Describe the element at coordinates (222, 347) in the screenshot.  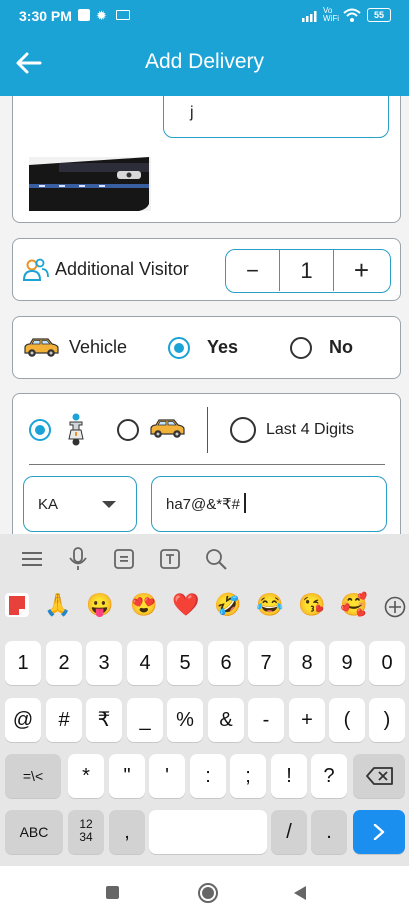
I see `vehicle-yes-label: Yes` at that location.